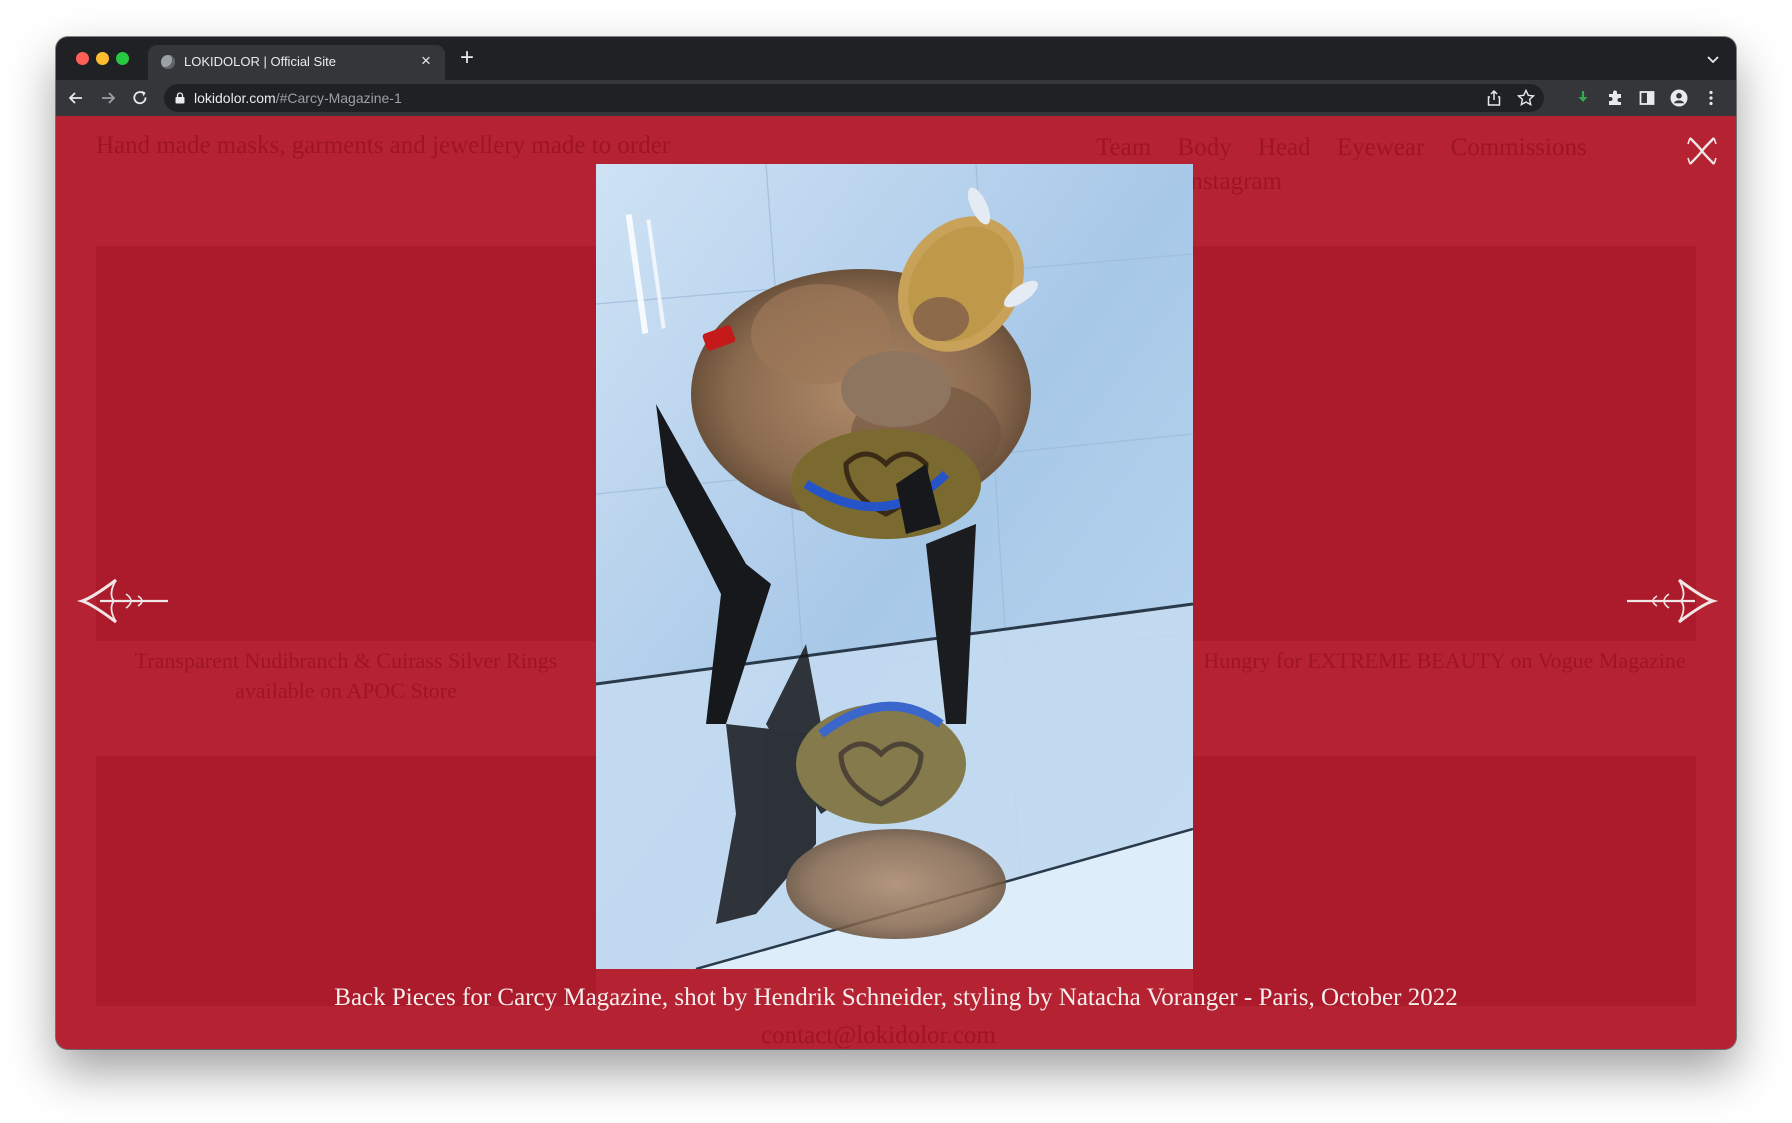 The height and width of the screenshot is (1123, 1792). What do you see at coordinates (82, 58) in the screenshot?
I see `close-window-button` at bounding box center [82, 58].